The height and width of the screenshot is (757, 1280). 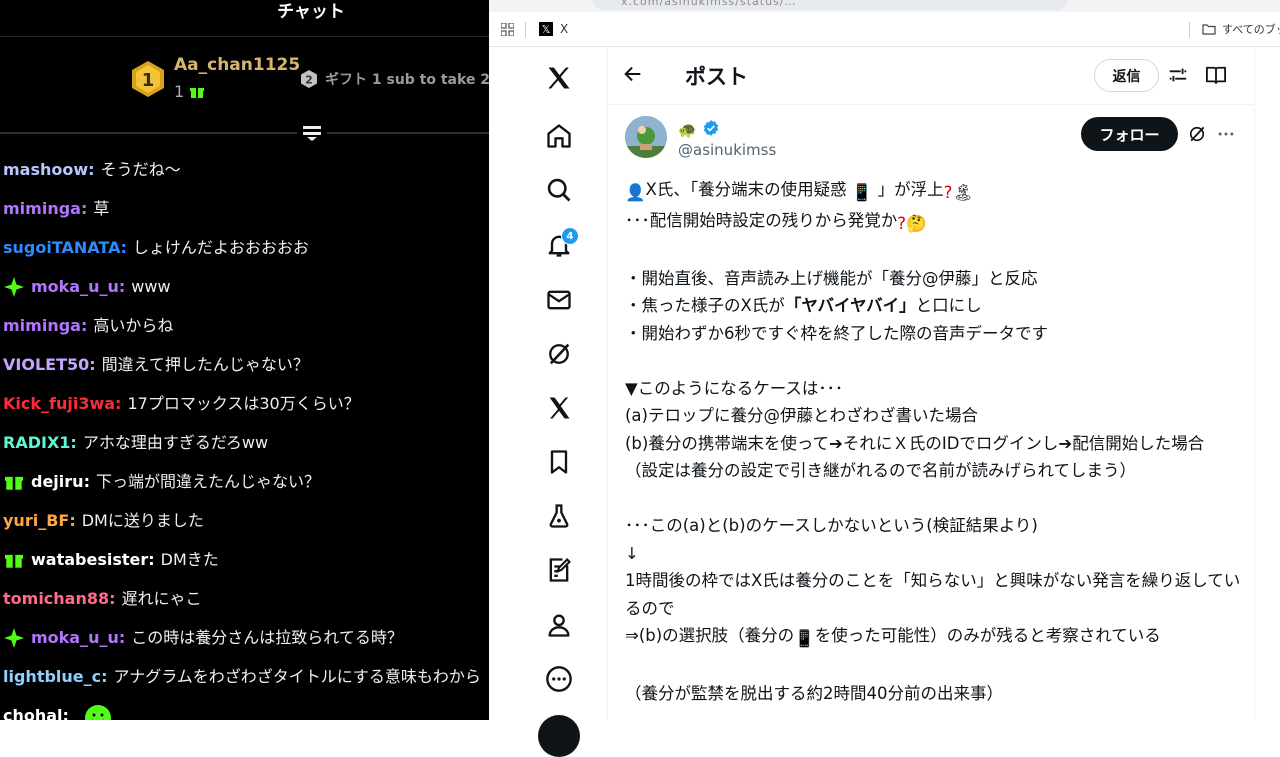 I want to click on avatar, so click(x=646, y=137).